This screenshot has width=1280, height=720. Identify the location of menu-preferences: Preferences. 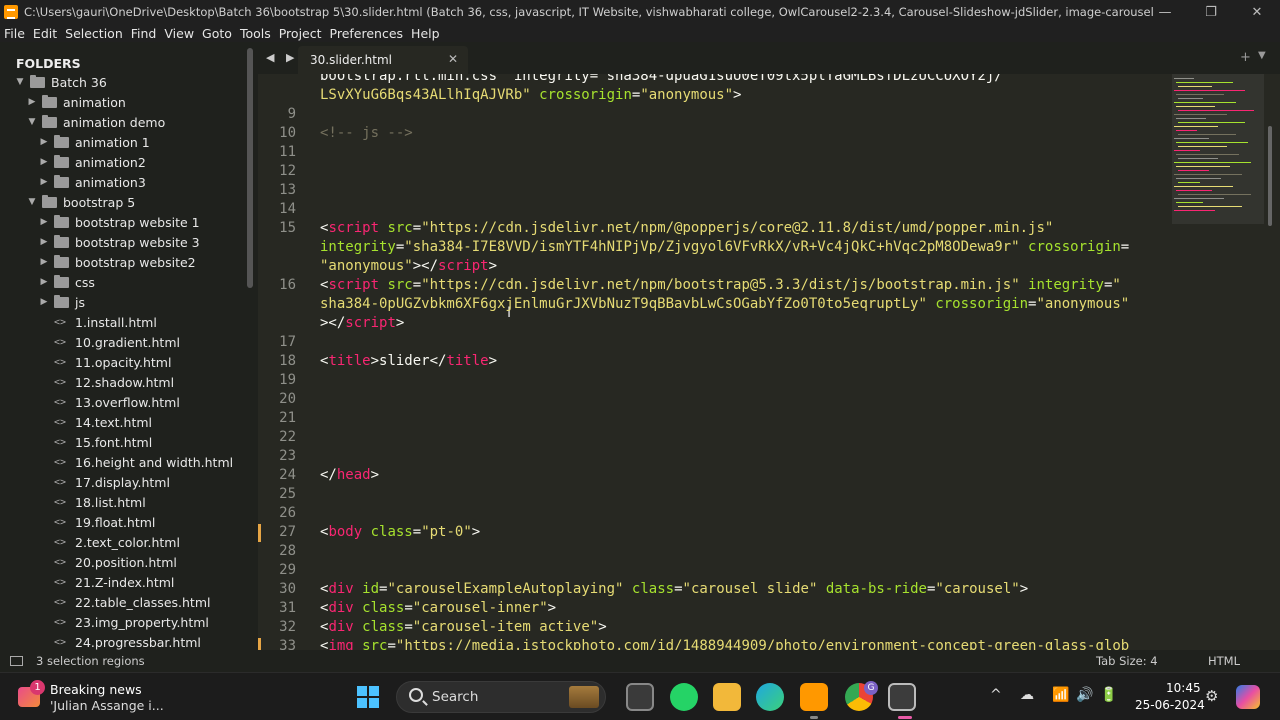
(367, 33).